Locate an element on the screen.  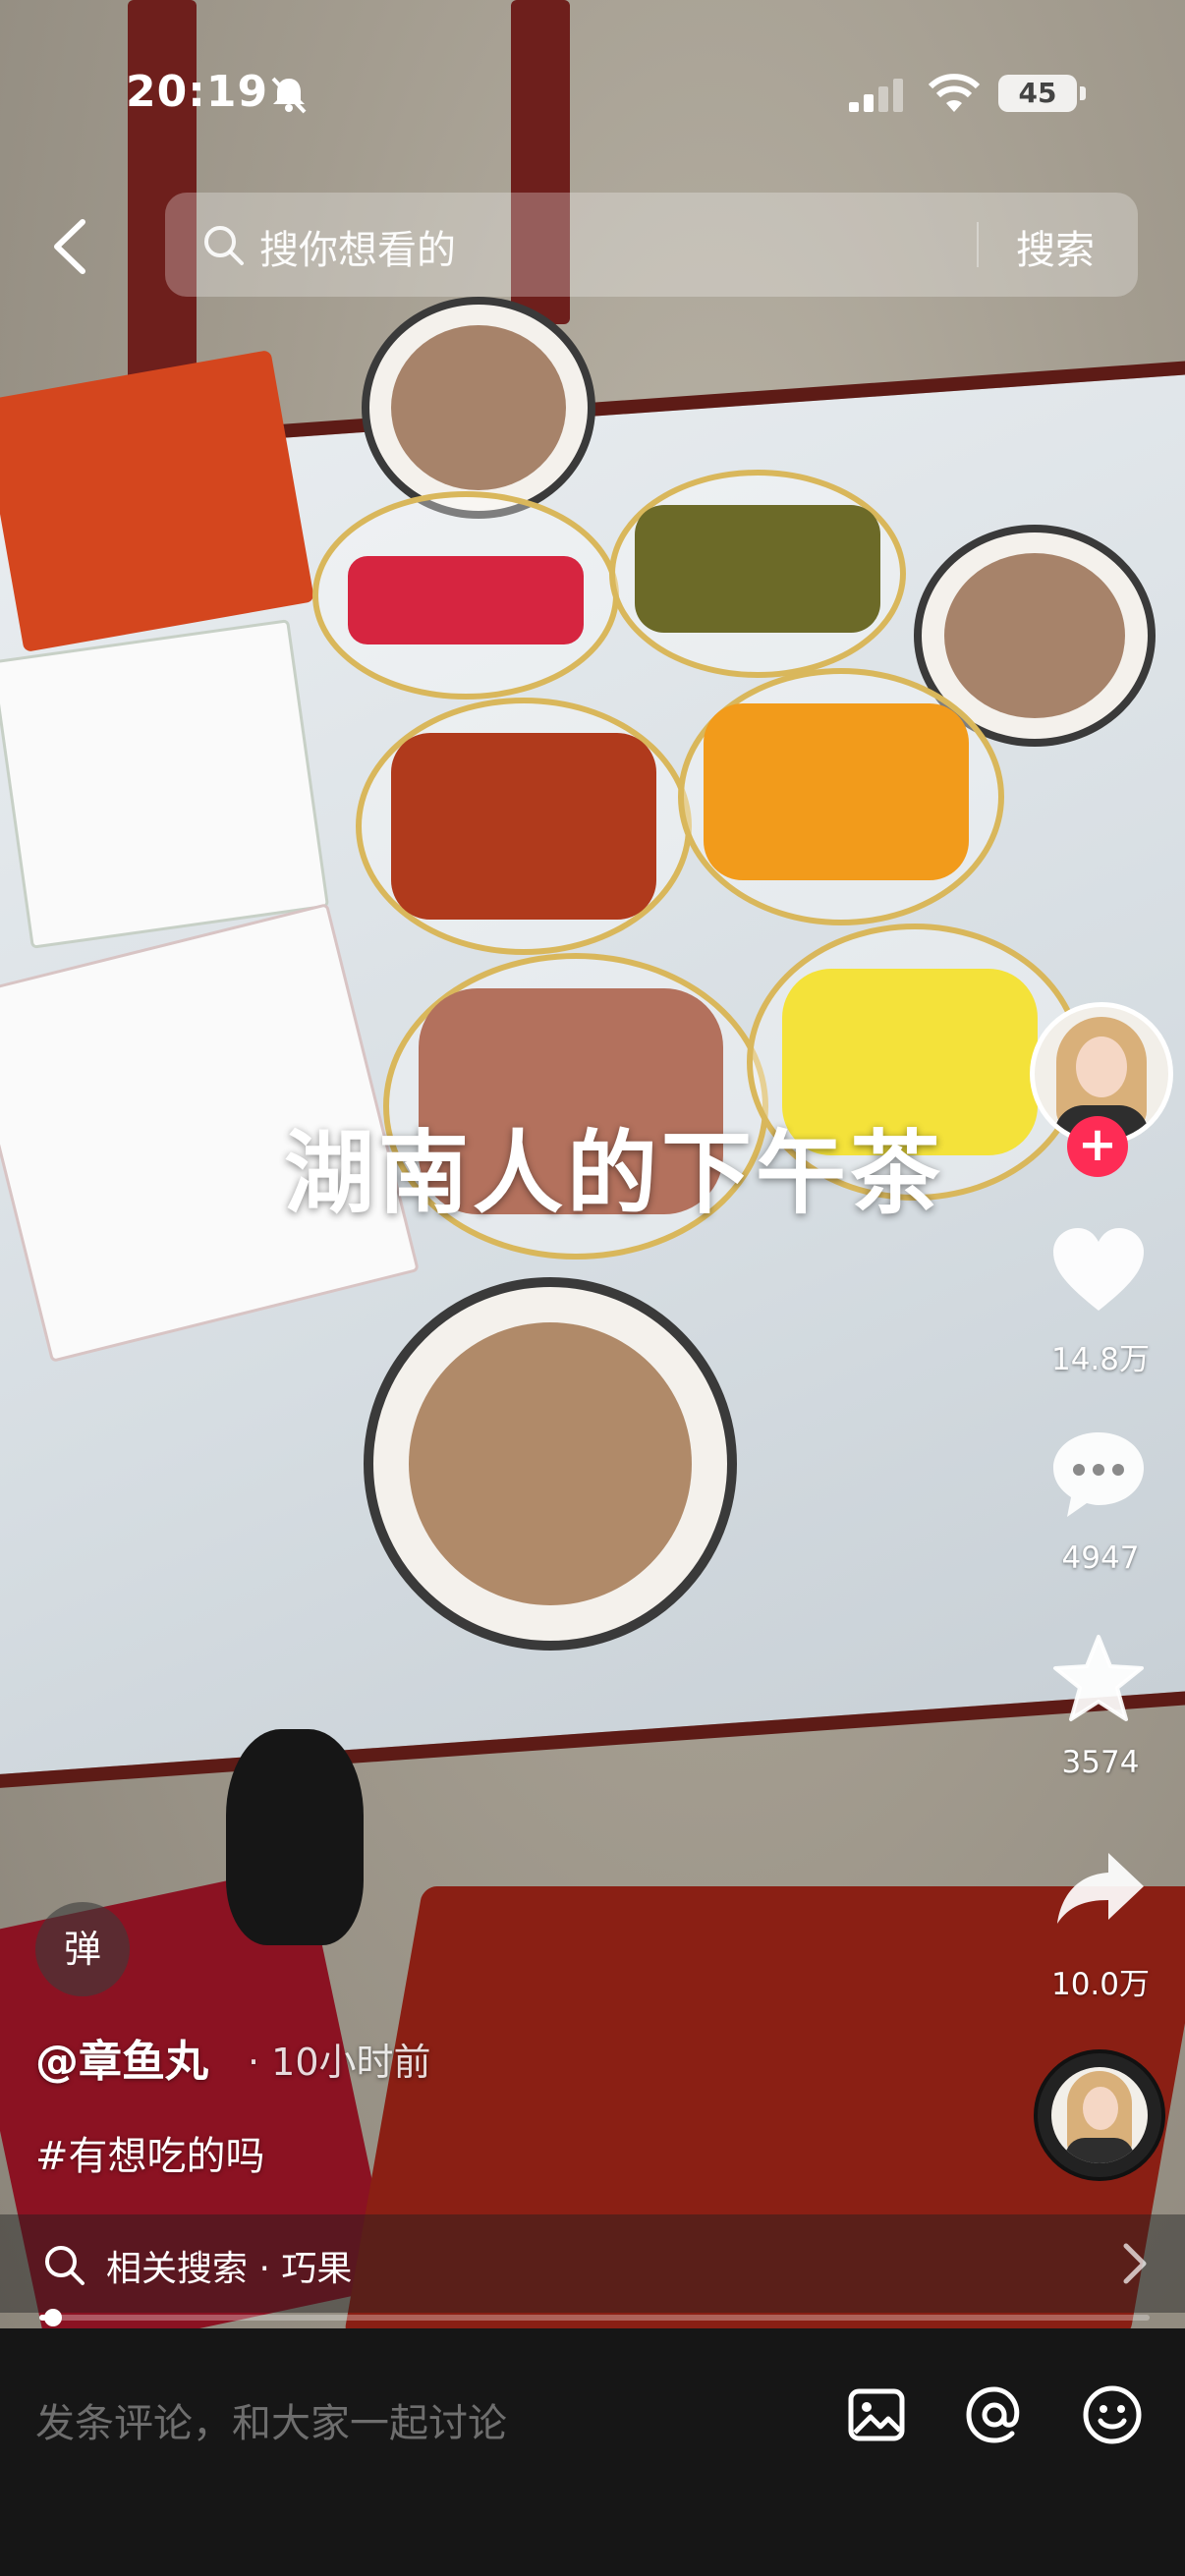
bowl-chili is located at coordinates (524, 826).